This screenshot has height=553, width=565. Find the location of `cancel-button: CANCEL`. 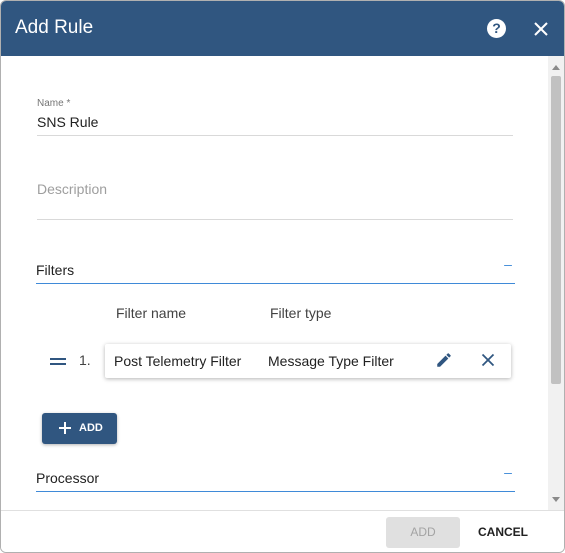

cancel-button: CANCEL is located at coordinates (503, 532).